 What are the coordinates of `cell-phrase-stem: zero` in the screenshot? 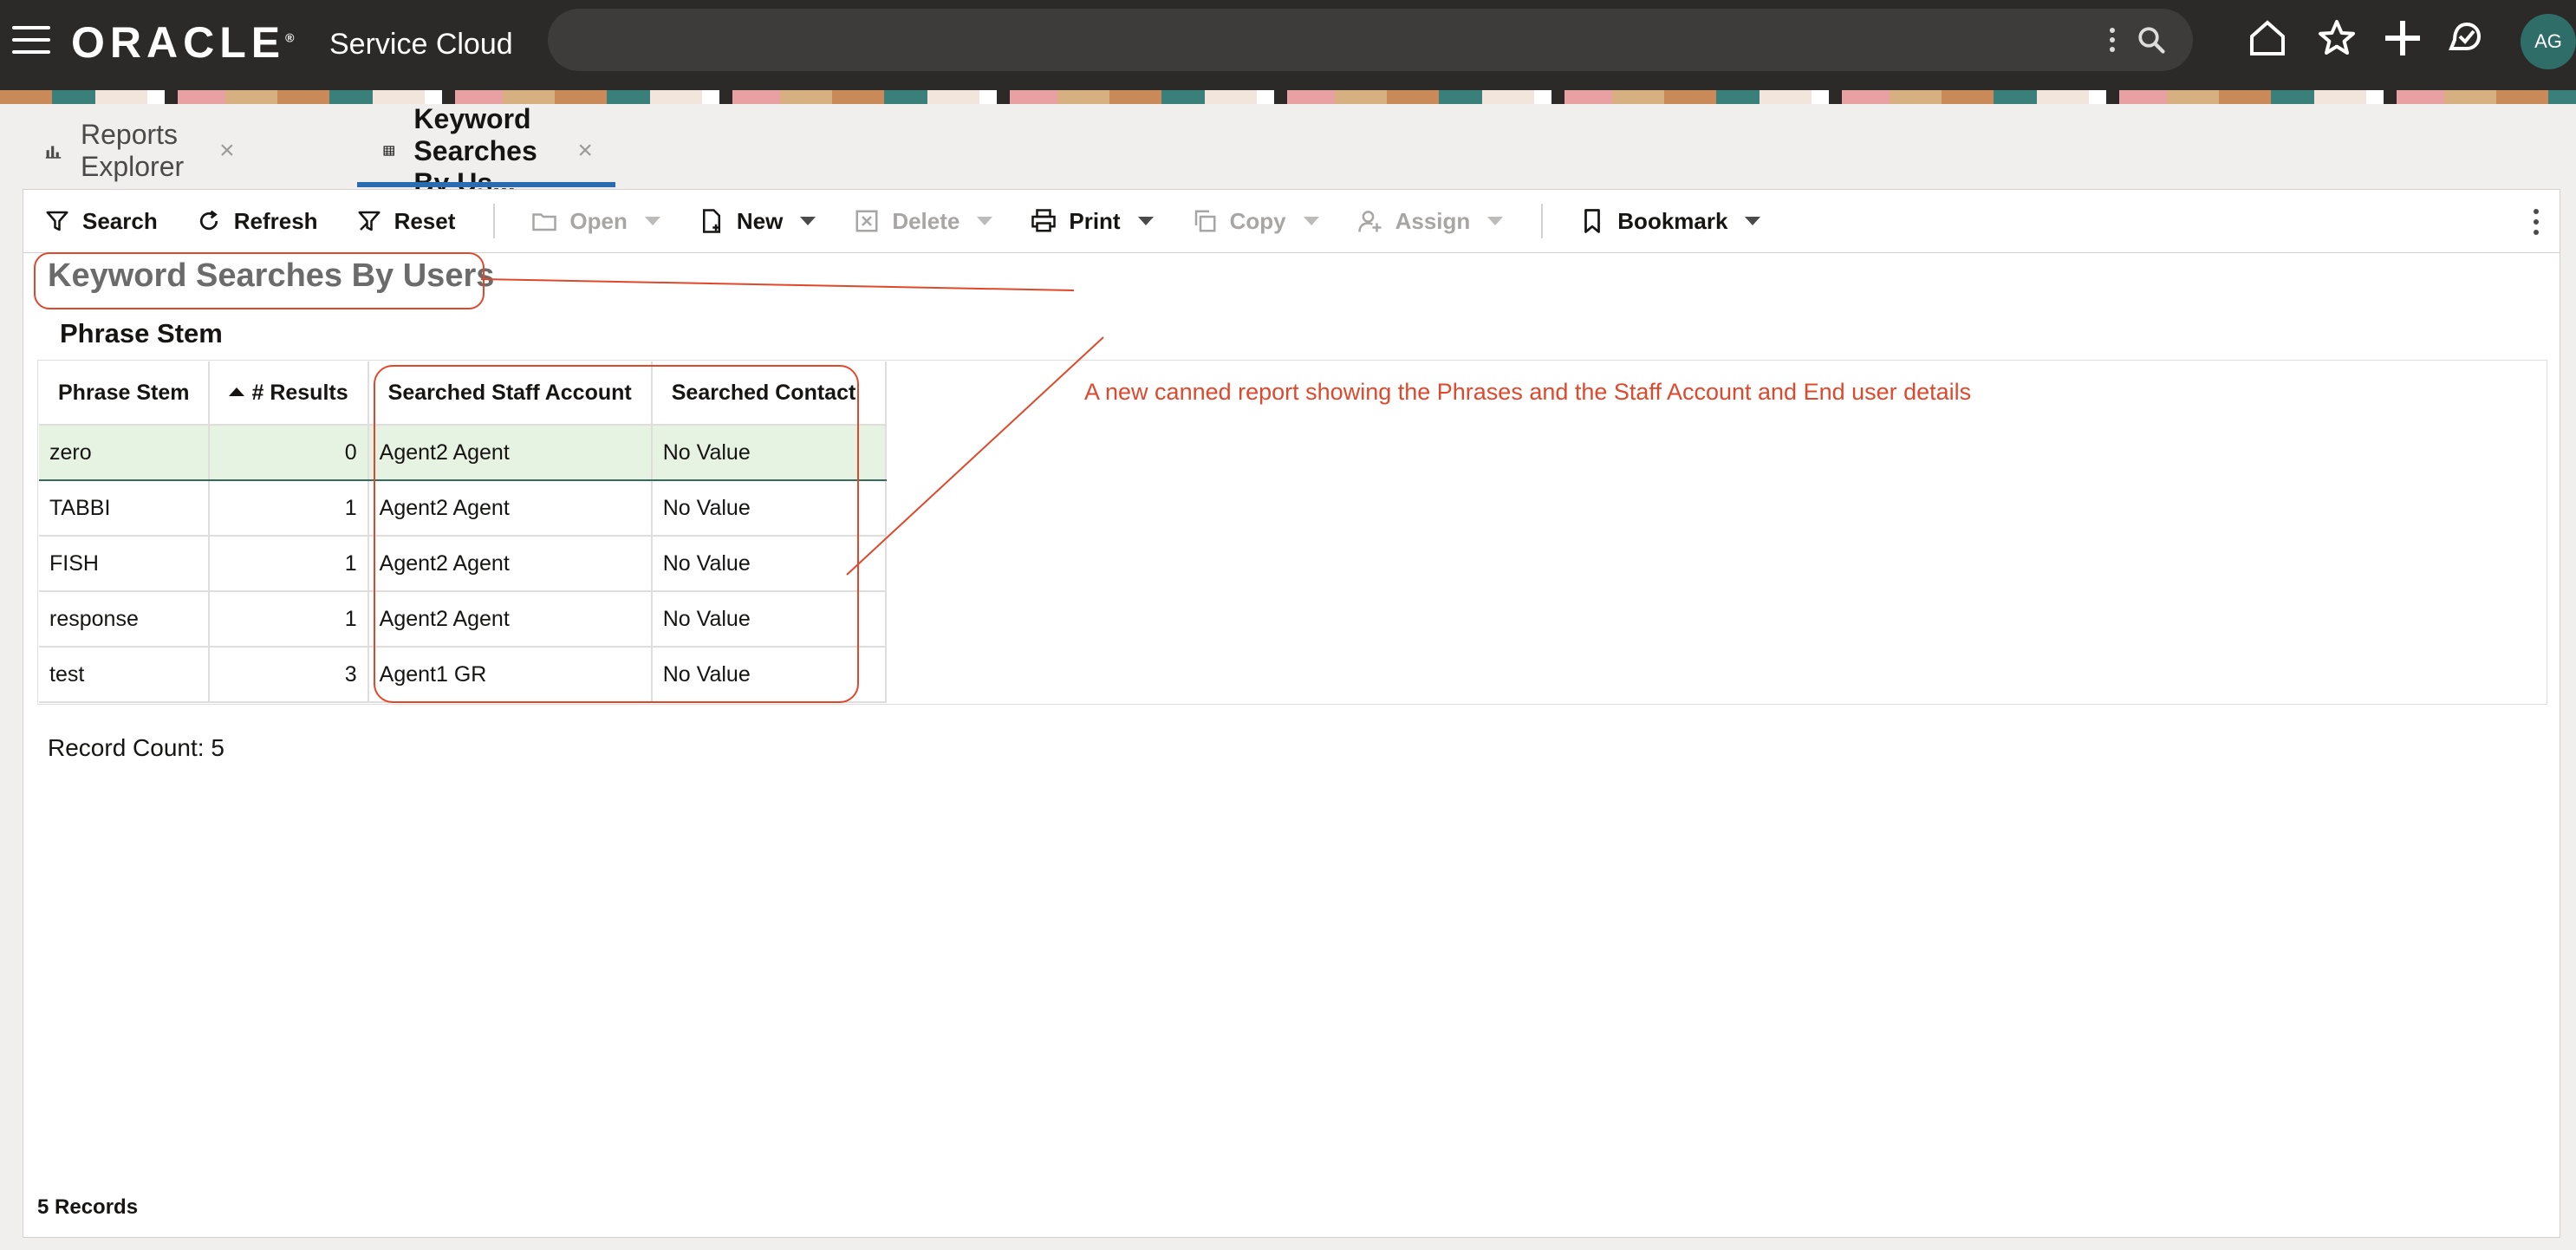 It's located at (125, 453).